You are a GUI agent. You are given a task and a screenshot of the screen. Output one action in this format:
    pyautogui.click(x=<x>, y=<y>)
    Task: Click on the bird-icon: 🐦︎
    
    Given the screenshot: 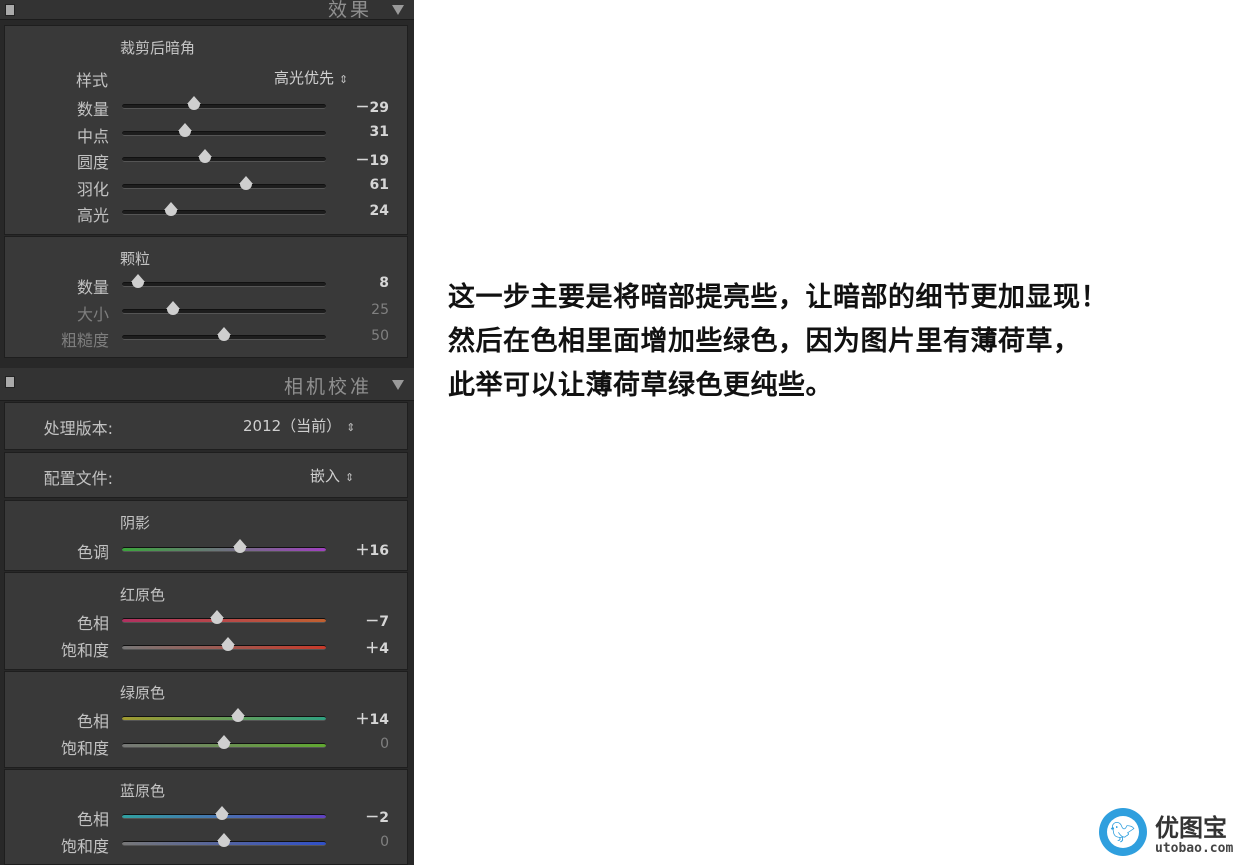 What is the action you would take?
    pyautogui.click(x=1123, y=832)
    